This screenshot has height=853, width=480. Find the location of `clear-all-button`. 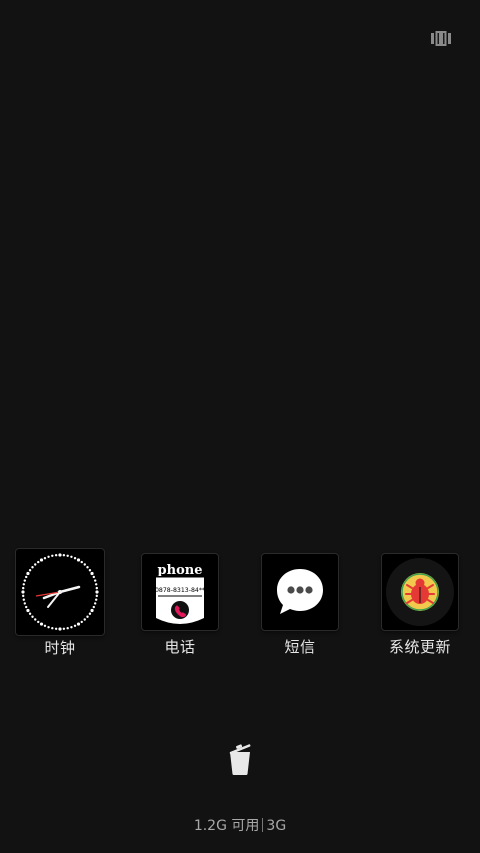

clear-all-button is located at coordinates (240, 758).